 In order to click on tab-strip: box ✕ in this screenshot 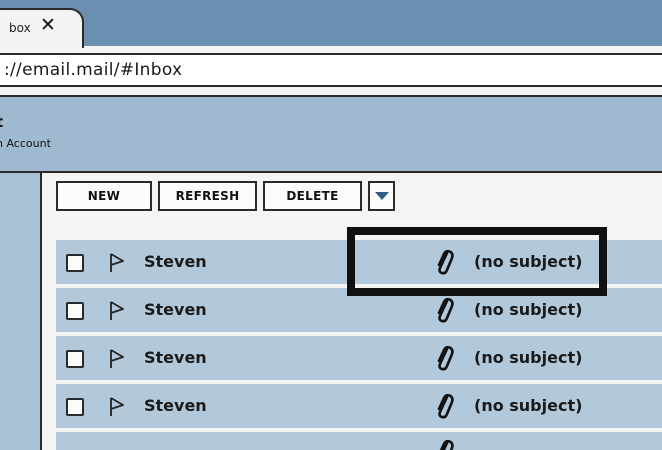, I will do `click(331, 24)`.